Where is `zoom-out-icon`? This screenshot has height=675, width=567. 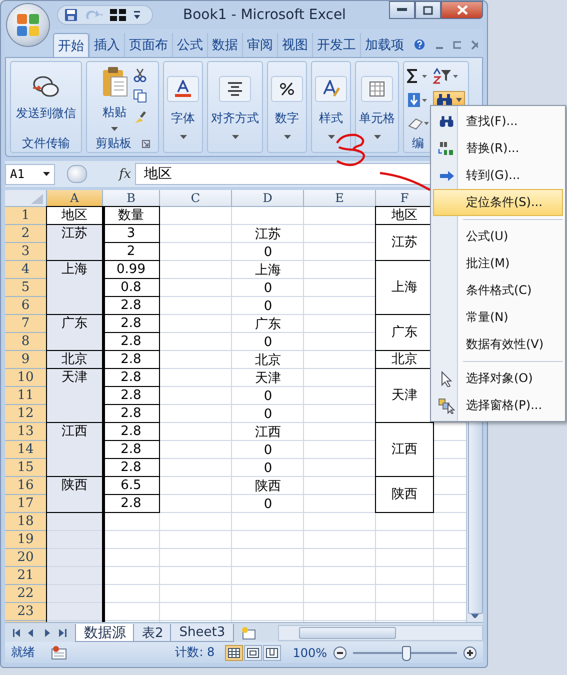 zoom-out-icon is located at coordinates (340, 653).